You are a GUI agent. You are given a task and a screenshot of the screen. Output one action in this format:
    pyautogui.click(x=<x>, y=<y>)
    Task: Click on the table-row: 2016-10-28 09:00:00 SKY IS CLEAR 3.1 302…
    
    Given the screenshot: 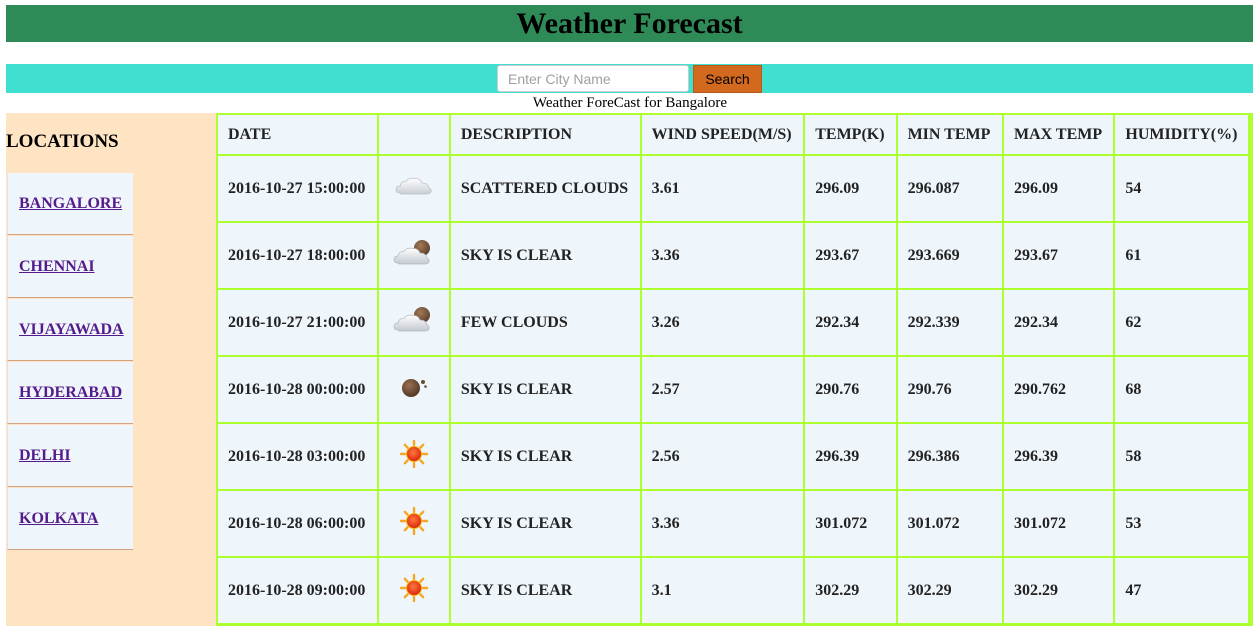 What is the action you would take?
    pyautogui.click(x=733, y=590)
    